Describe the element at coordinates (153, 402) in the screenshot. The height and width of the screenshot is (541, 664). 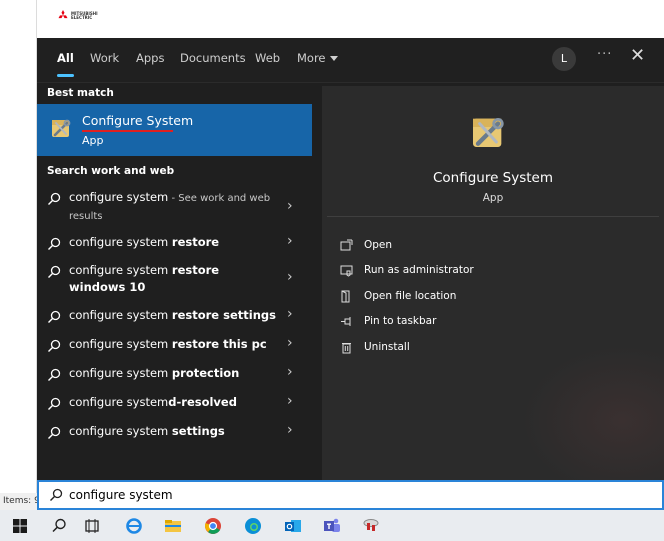
I see `web-result-text: configure systemd-resolved` at that location.